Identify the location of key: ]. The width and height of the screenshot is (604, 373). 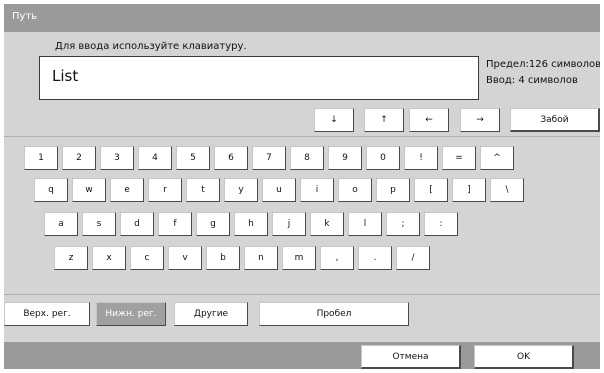
(469, 190).